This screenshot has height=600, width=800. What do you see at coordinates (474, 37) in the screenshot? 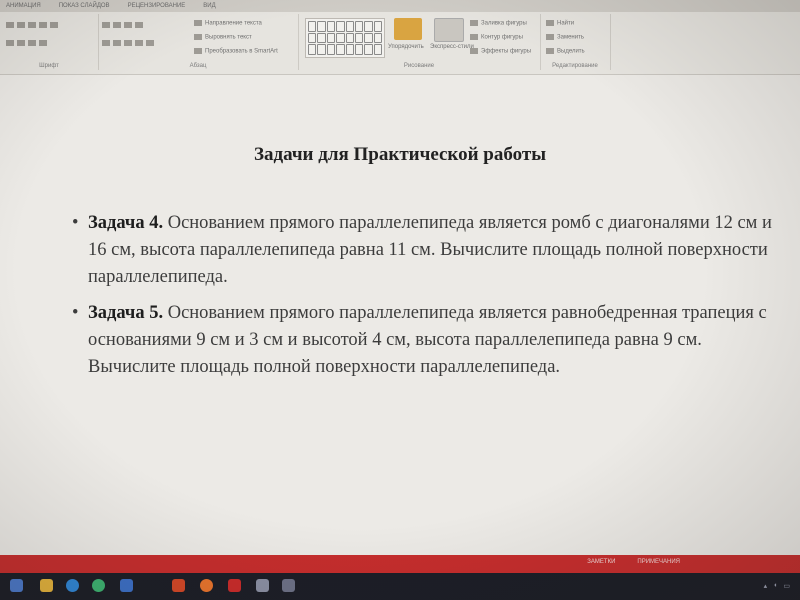
I see `outline-icon` at bounding box center [474, 37].